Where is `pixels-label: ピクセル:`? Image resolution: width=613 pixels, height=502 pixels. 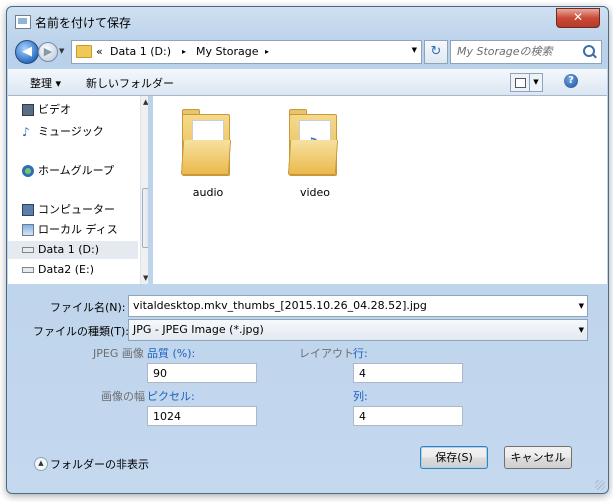
pixels-label: ピクセル: is located at coordinates (171, 396).